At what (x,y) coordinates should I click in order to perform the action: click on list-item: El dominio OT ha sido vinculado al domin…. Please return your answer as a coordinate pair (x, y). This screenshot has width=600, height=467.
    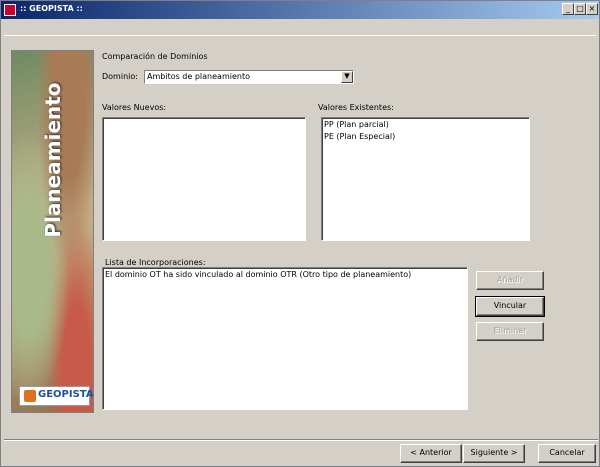
    Looking at the image, I should click on (285, 274).